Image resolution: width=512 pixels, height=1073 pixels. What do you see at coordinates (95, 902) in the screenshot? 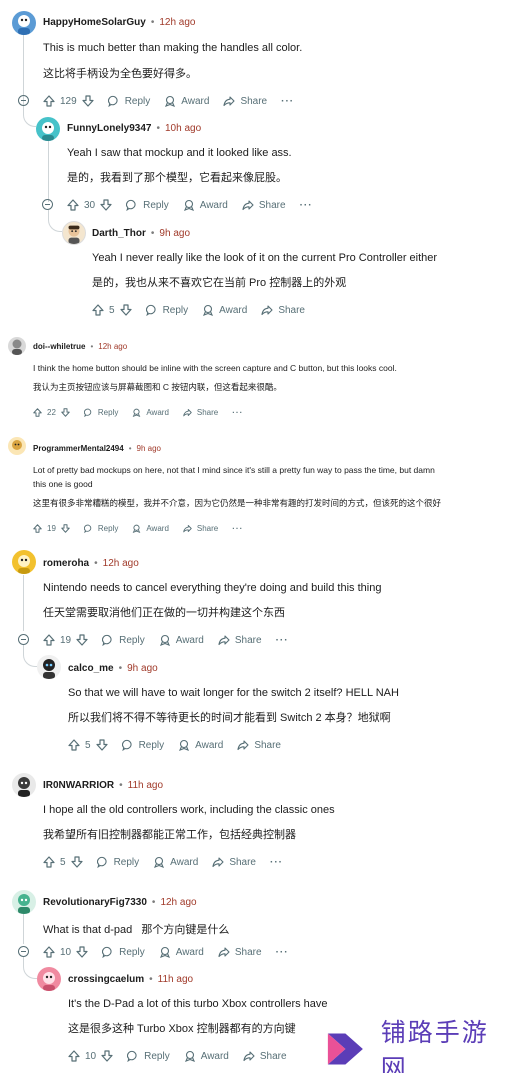
I see `username: RevolutionaryFig7330` at bounding box center [95, 902].